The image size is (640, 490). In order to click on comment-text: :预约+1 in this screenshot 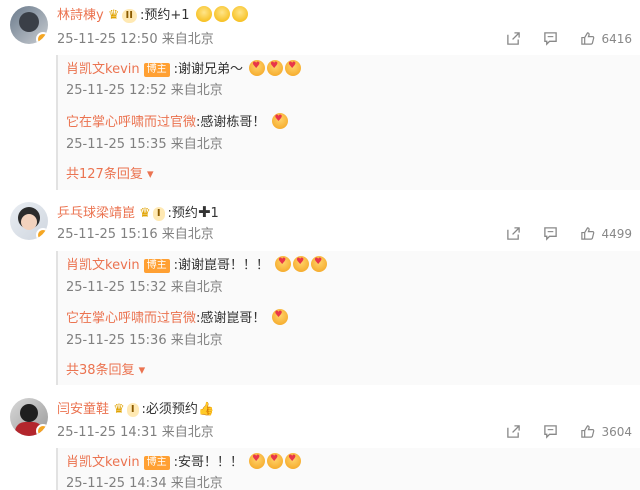, I will do `click(164, 15)`.